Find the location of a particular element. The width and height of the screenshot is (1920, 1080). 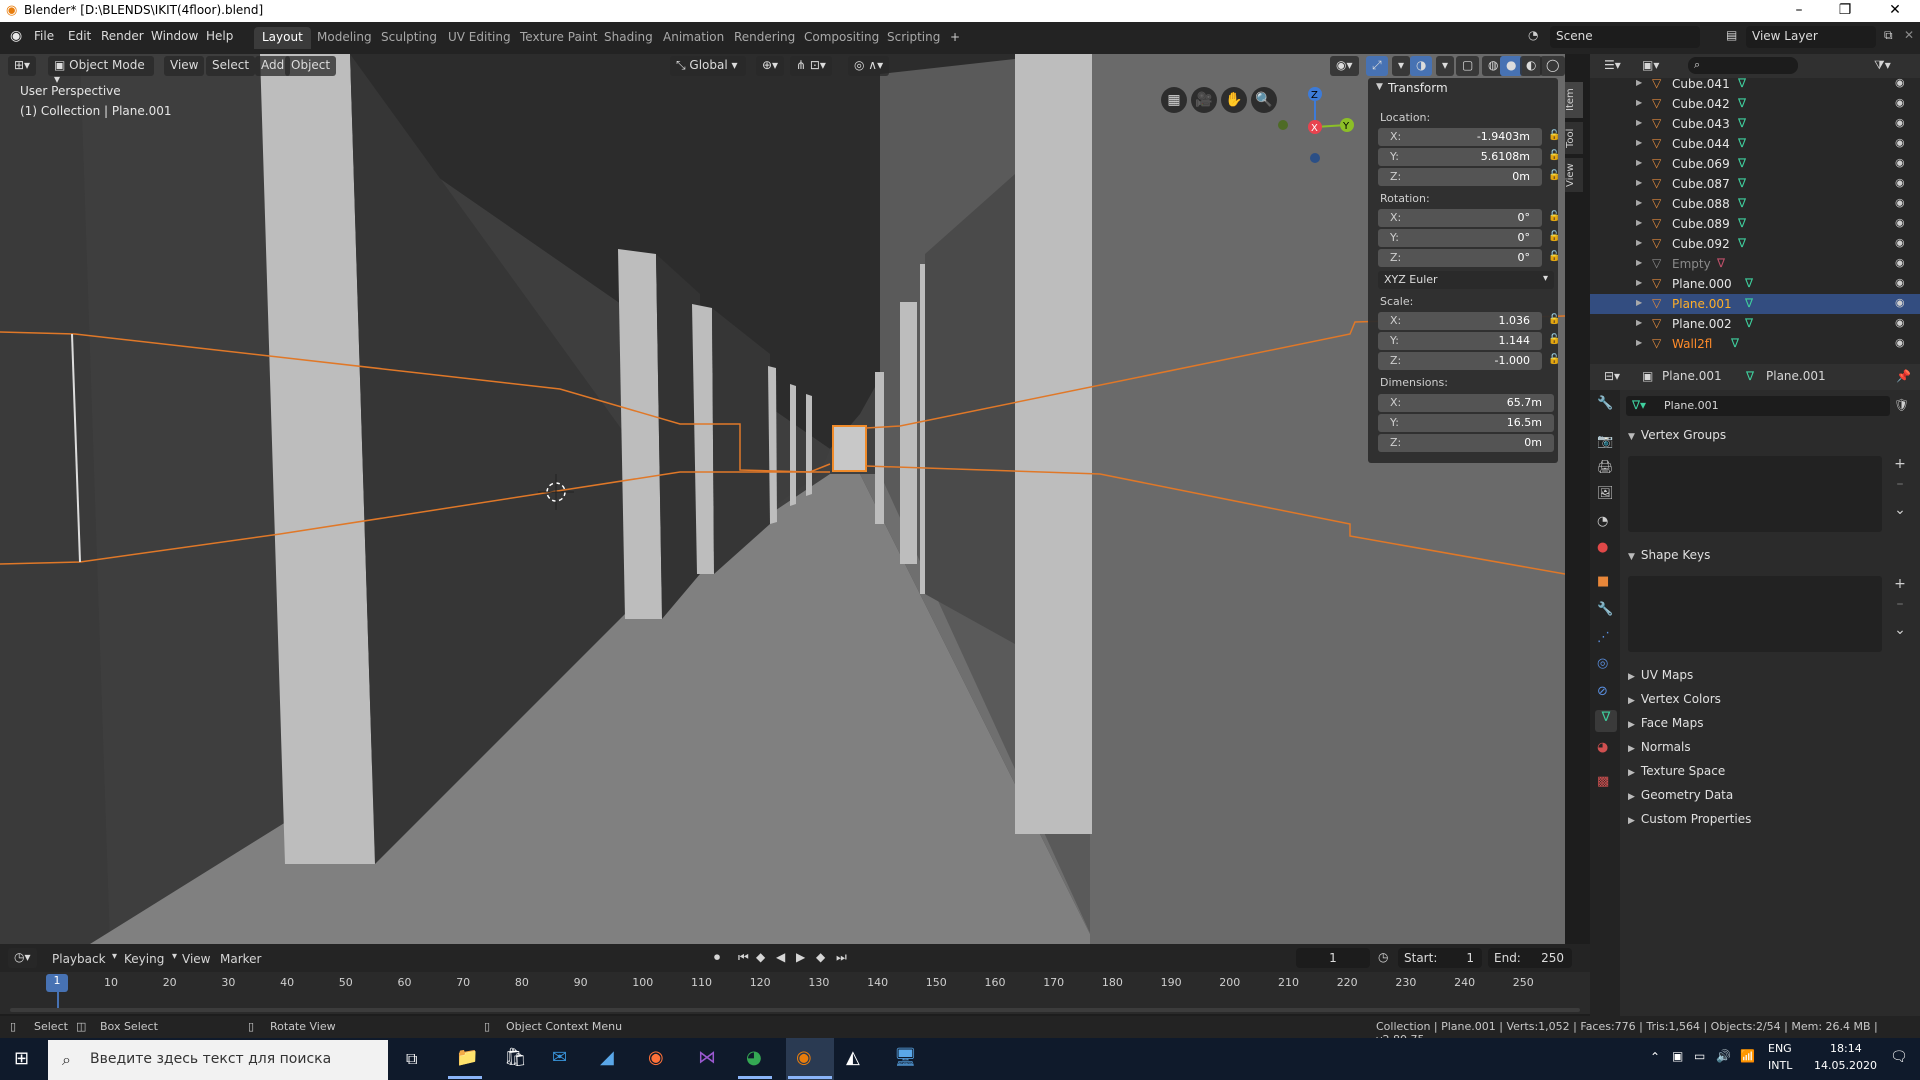

rotation-x-field: X: 0° is located at coordinates (1460, 218).